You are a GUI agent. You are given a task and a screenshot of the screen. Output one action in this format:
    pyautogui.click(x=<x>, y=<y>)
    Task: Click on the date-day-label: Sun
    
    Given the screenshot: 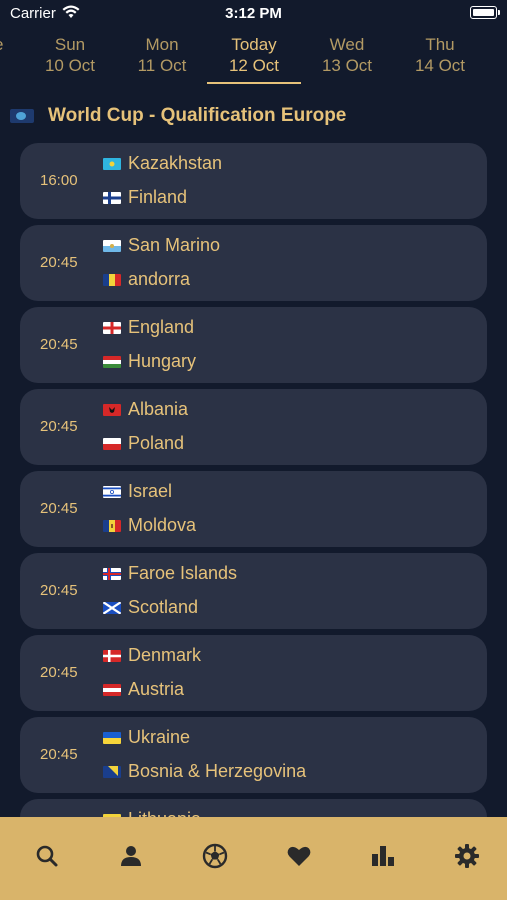 What is the action you would take?
    pyautogui.click(x=70, y=44)
    